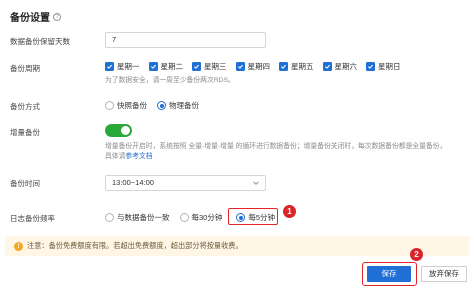 The image size is (474, 289). Describe the element at coordinates (138, 156) in the screenshot. I see `reference-doc-link: 参考文档` at that location.